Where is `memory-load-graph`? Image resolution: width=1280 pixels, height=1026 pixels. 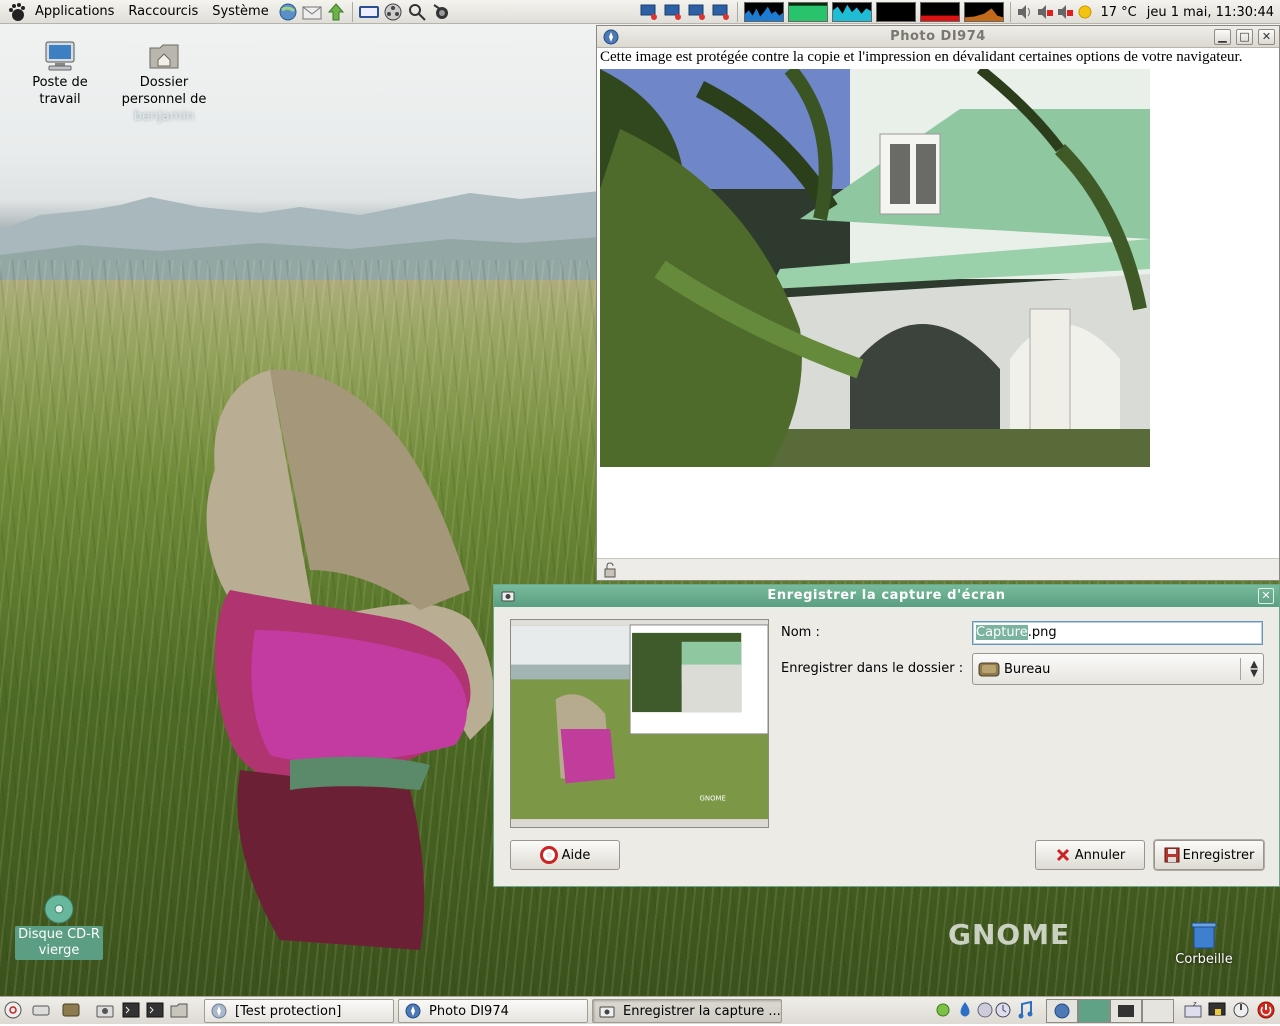 memory-load-graph is located at coordinates (808, 12).